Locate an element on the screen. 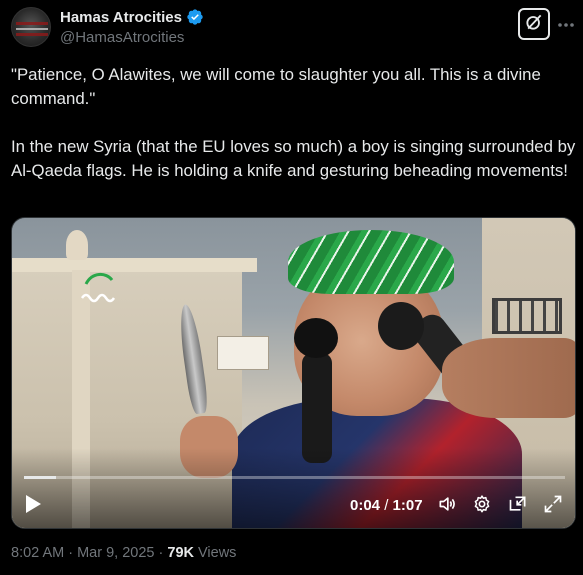 Image resolution: width=583 pixels, height=575 pixels. video-scene-window is located at coordinates (527, 316).